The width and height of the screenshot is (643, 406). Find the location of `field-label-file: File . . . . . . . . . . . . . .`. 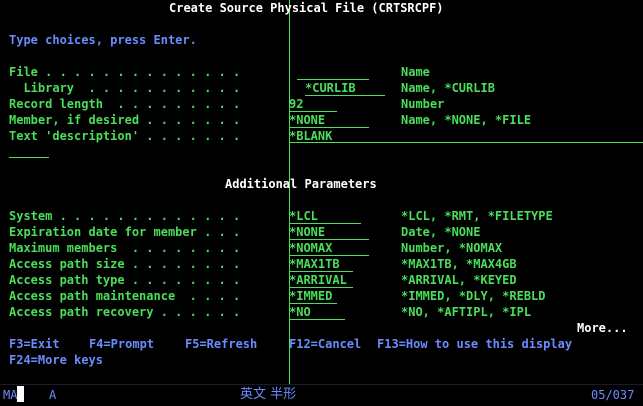

field-label-file: File . . . . . . . . . . . . . . is located at coordinates (125, 72).